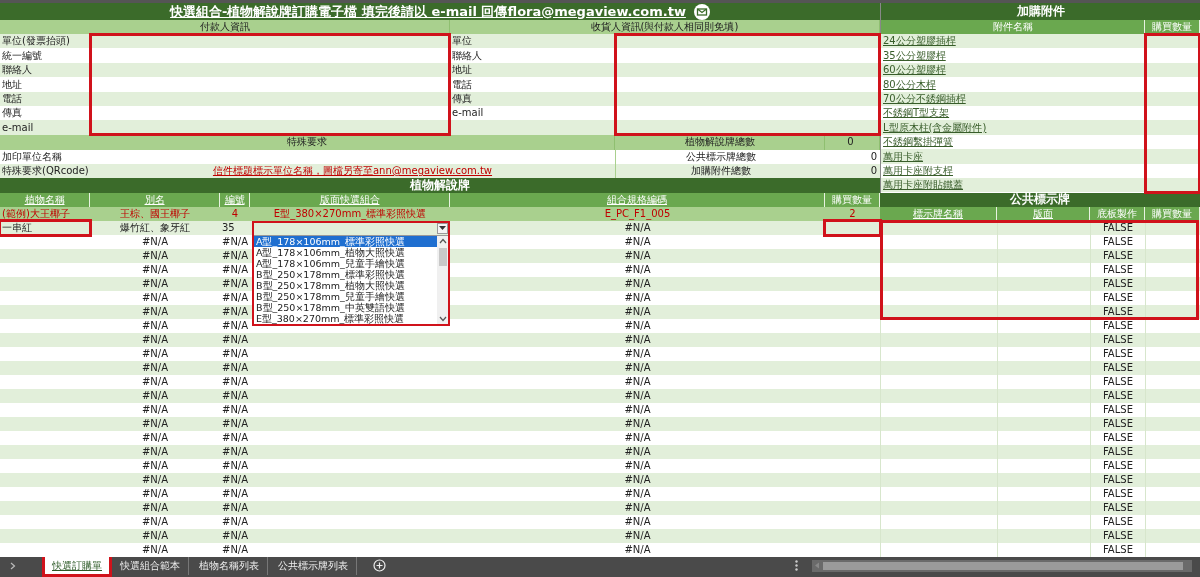 This screenshot has height=577, width=1200. What do you see at coordinates (903, 156) in the screenshot?
I see `accessory-link: 萬用卡座` at bounding box center [903, 156].